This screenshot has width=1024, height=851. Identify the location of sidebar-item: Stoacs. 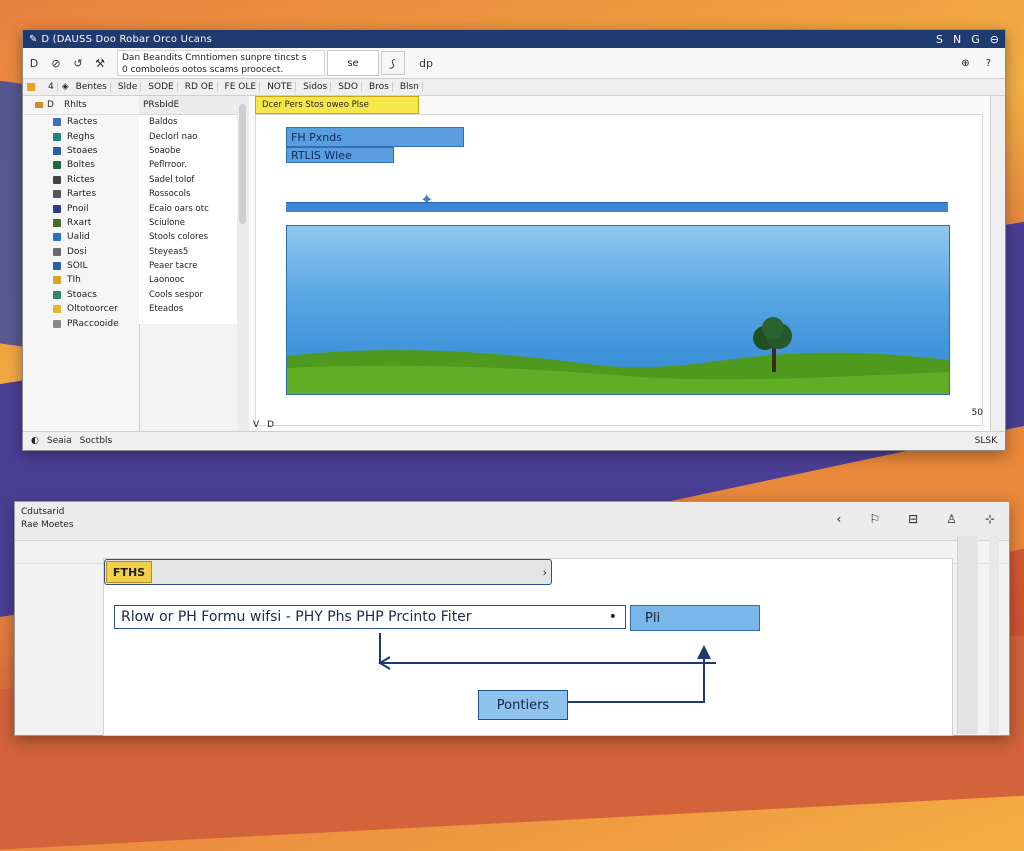
(81, 295).